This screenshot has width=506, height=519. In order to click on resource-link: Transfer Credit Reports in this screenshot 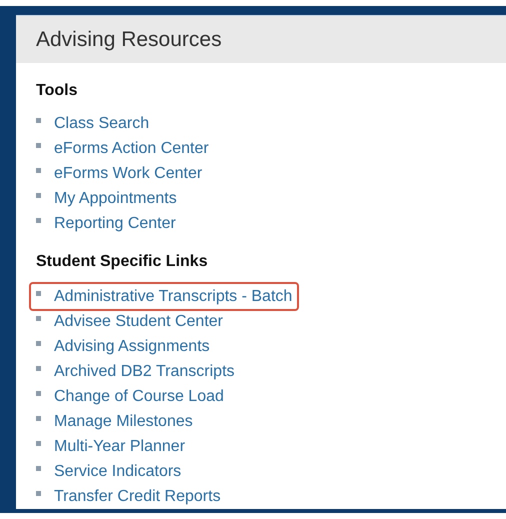, I will do `click(137, 496)`.